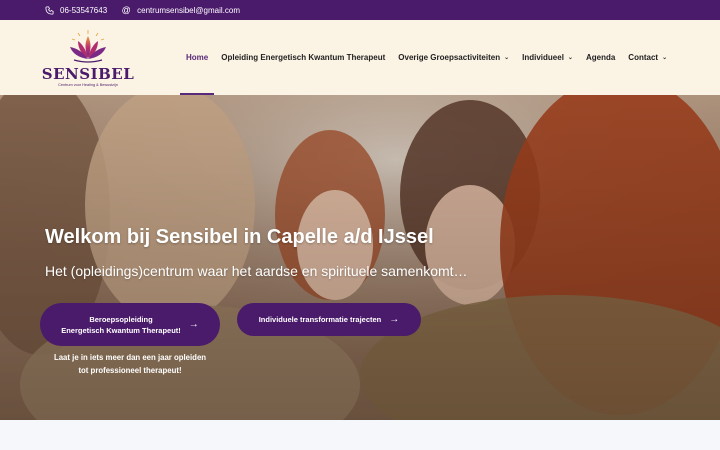  I want to click on email-contact: @ centrumsensibel@gmail.com, so click(180, 10).